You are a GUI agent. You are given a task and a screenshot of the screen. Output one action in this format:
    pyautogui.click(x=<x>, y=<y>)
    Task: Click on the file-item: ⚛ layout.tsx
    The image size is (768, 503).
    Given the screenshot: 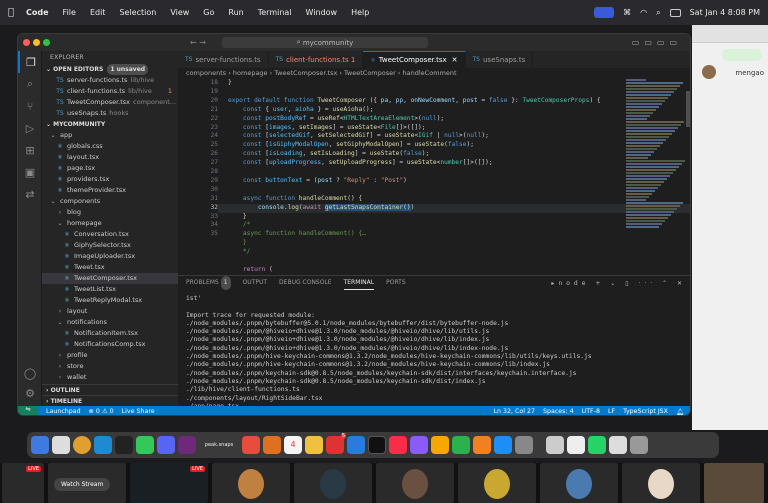 What is the action you would take?
    pyautogui.click(x=110, y=157)
    